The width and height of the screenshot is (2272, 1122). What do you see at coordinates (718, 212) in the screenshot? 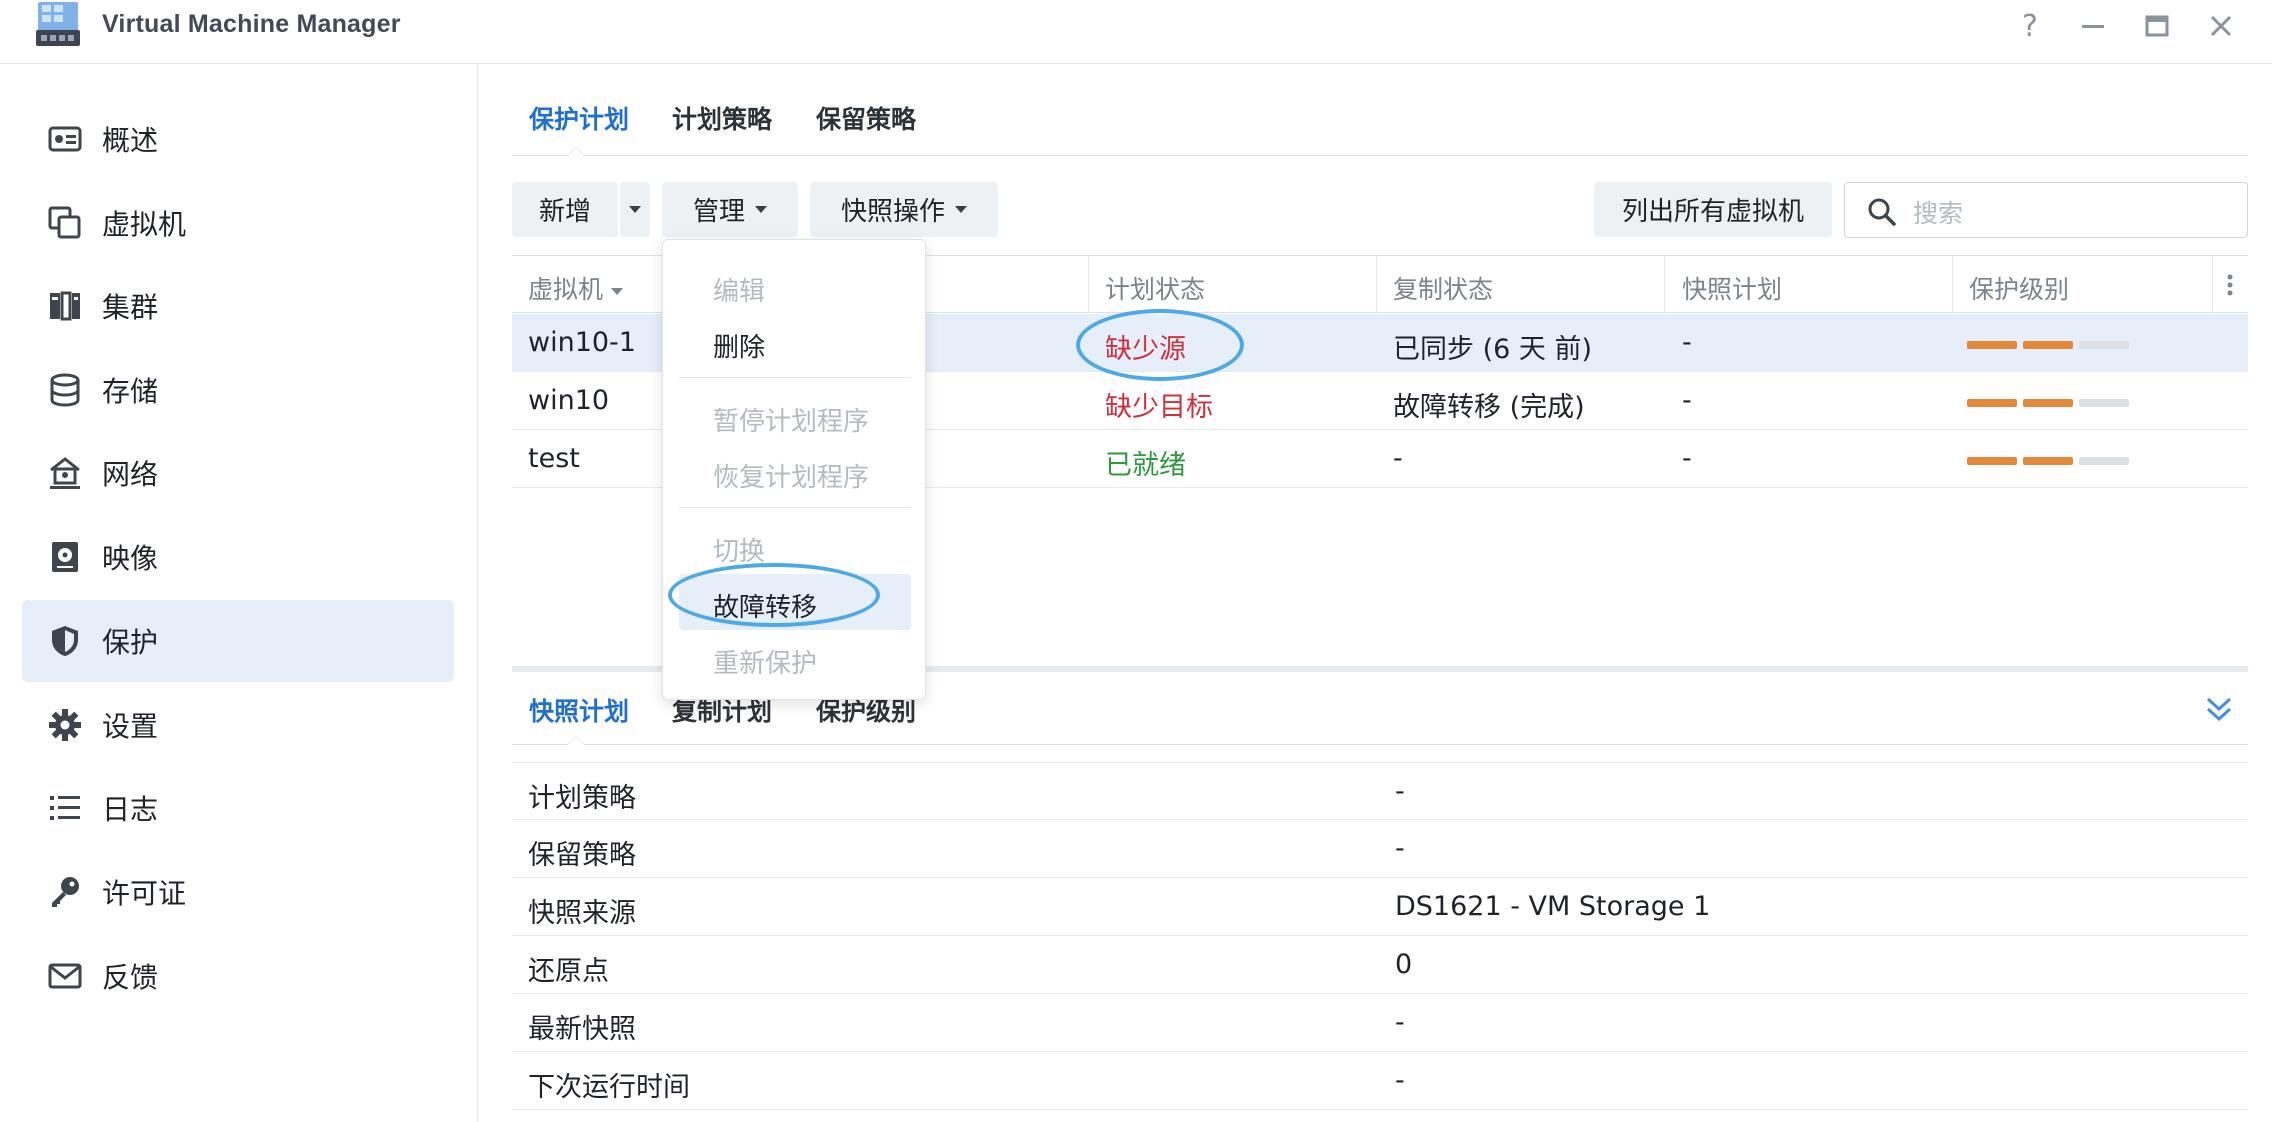
I see `manage-button-label: 管理` at bounding box center [718, 212].